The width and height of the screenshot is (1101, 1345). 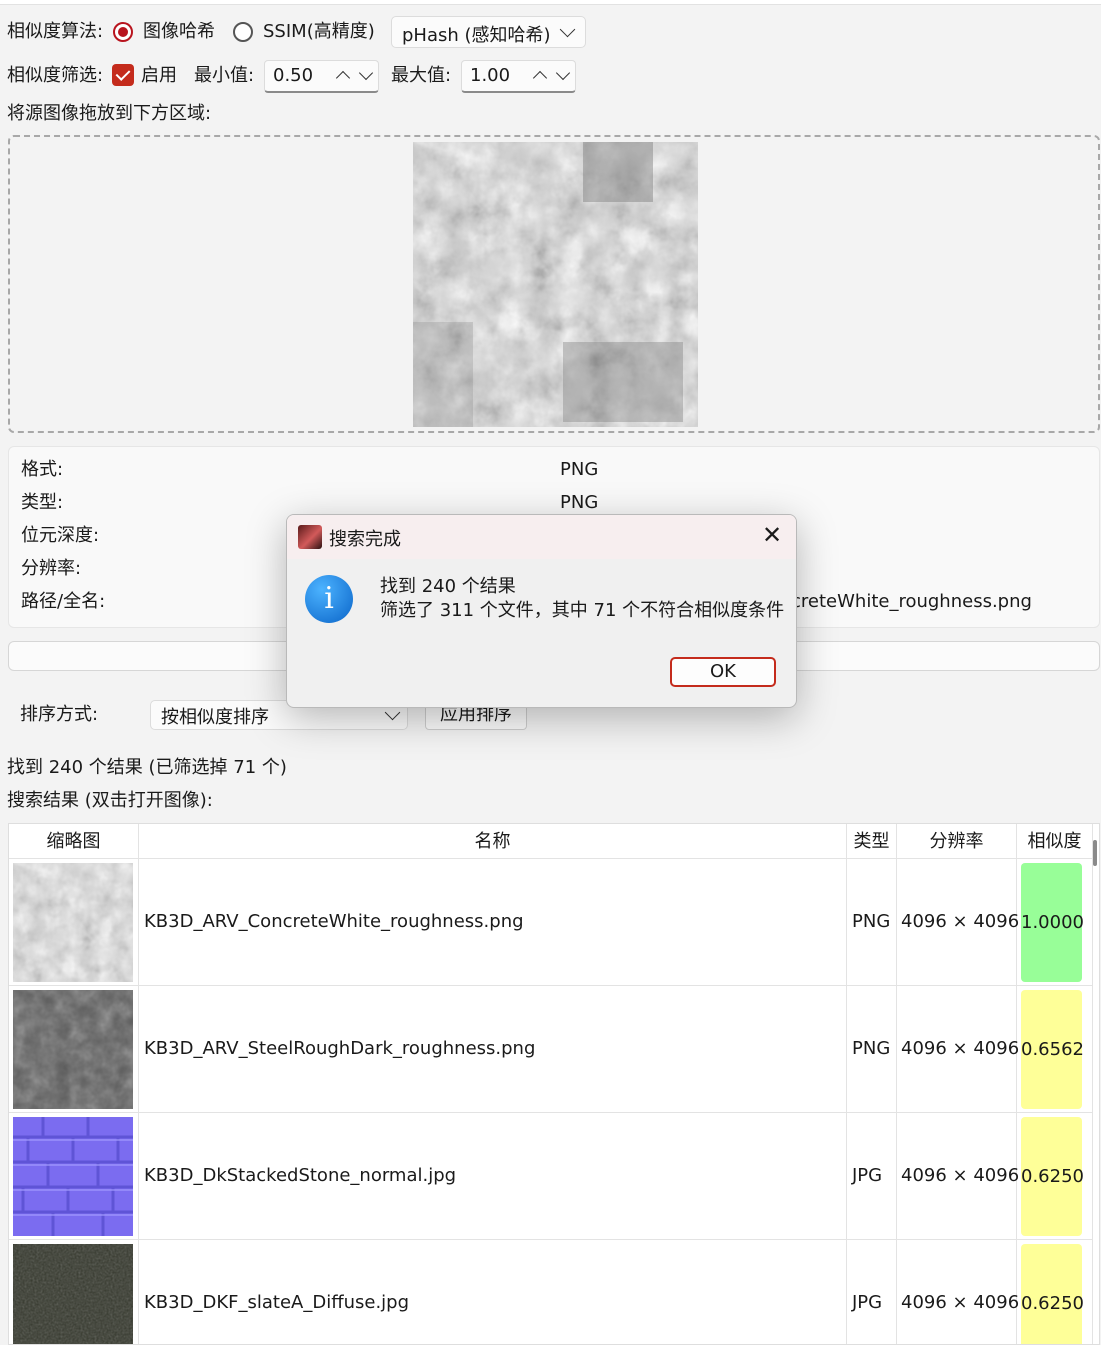 What do you see at coordinates (123, 75) in the screenshot?
I see `filter-enable-checkbox` at bounding box center [123, 75].